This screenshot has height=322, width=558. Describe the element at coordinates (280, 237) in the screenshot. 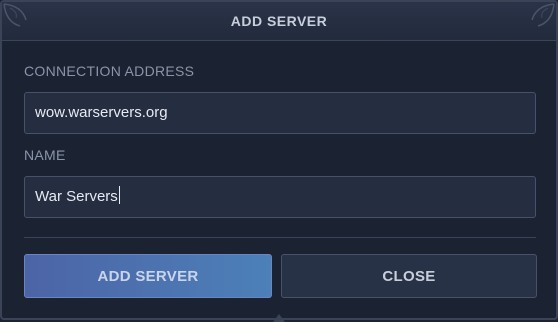

I see `divider` at that location.